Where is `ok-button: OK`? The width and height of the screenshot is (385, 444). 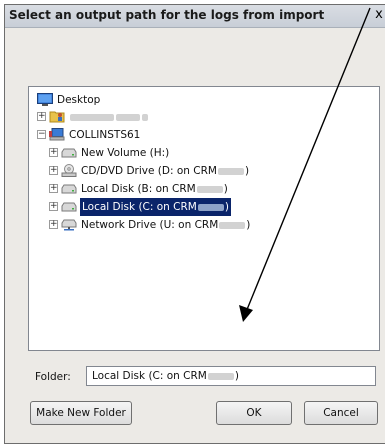 ok-button: OK is located at coordinates (254, 413).